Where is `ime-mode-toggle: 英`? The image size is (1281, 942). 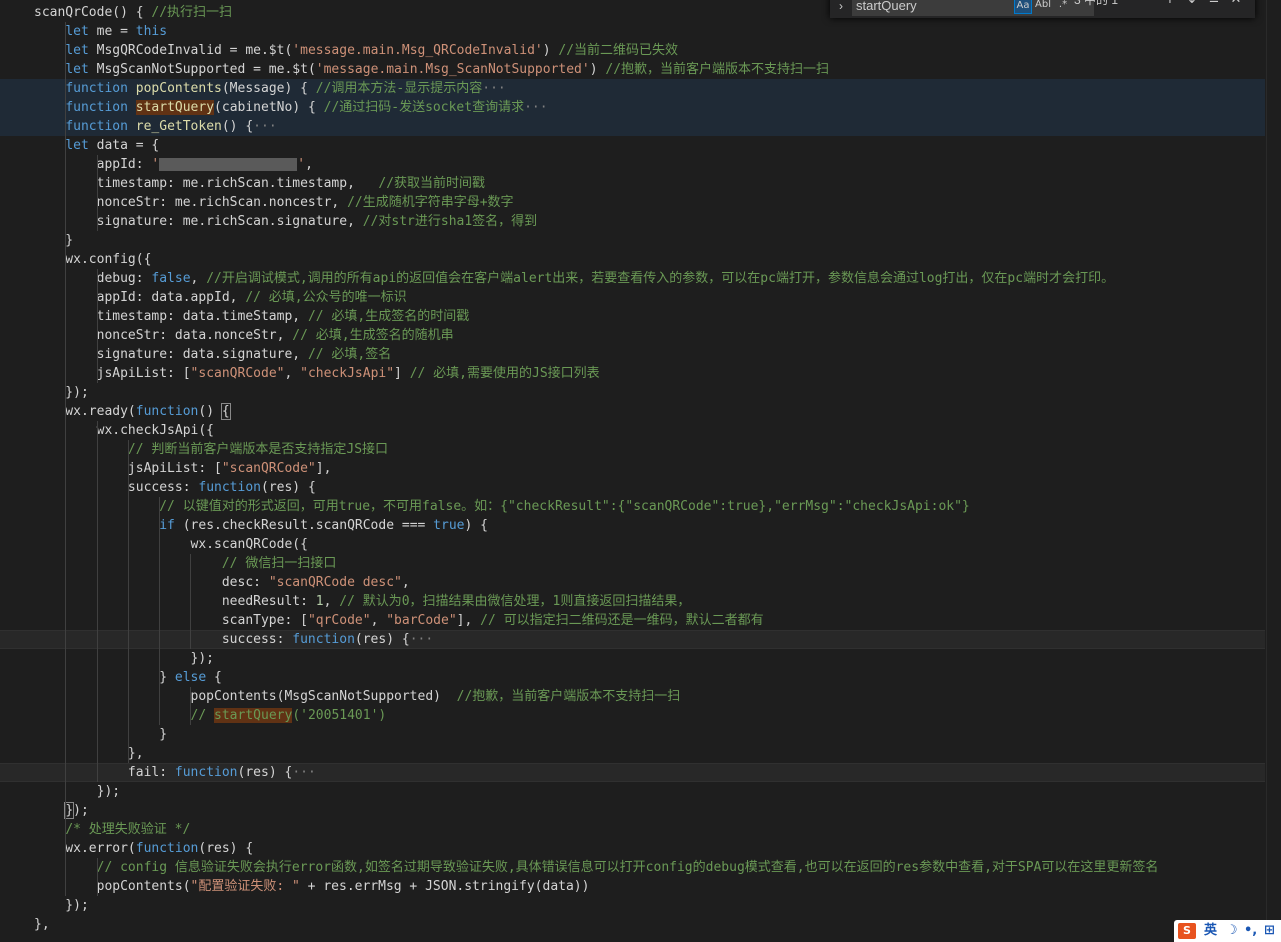 ime-mode-toggle: 英 is located at coordinates (1210, 931).